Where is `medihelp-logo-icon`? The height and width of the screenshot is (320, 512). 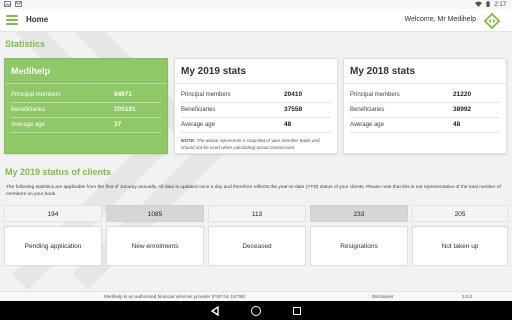
medihelp-logo-icon is located at coordinates (492, 21).